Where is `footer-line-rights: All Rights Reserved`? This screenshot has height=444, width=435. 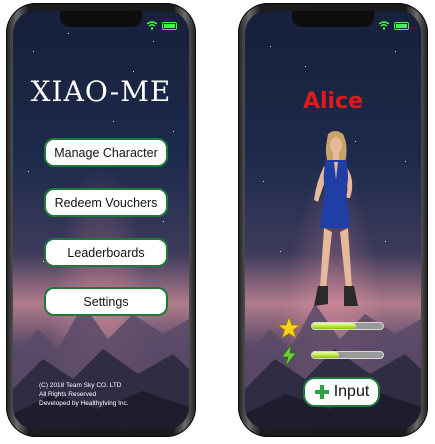
footer-line-rights: All Rights Reserved is located at coordinates (68, 394).